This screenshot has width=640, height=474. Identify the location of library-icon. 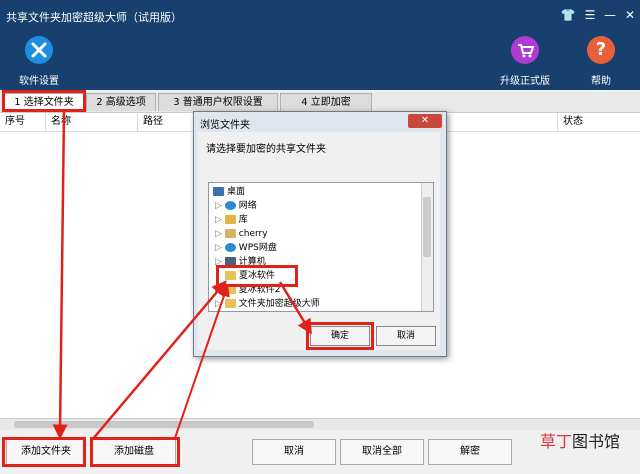
(230, 219).